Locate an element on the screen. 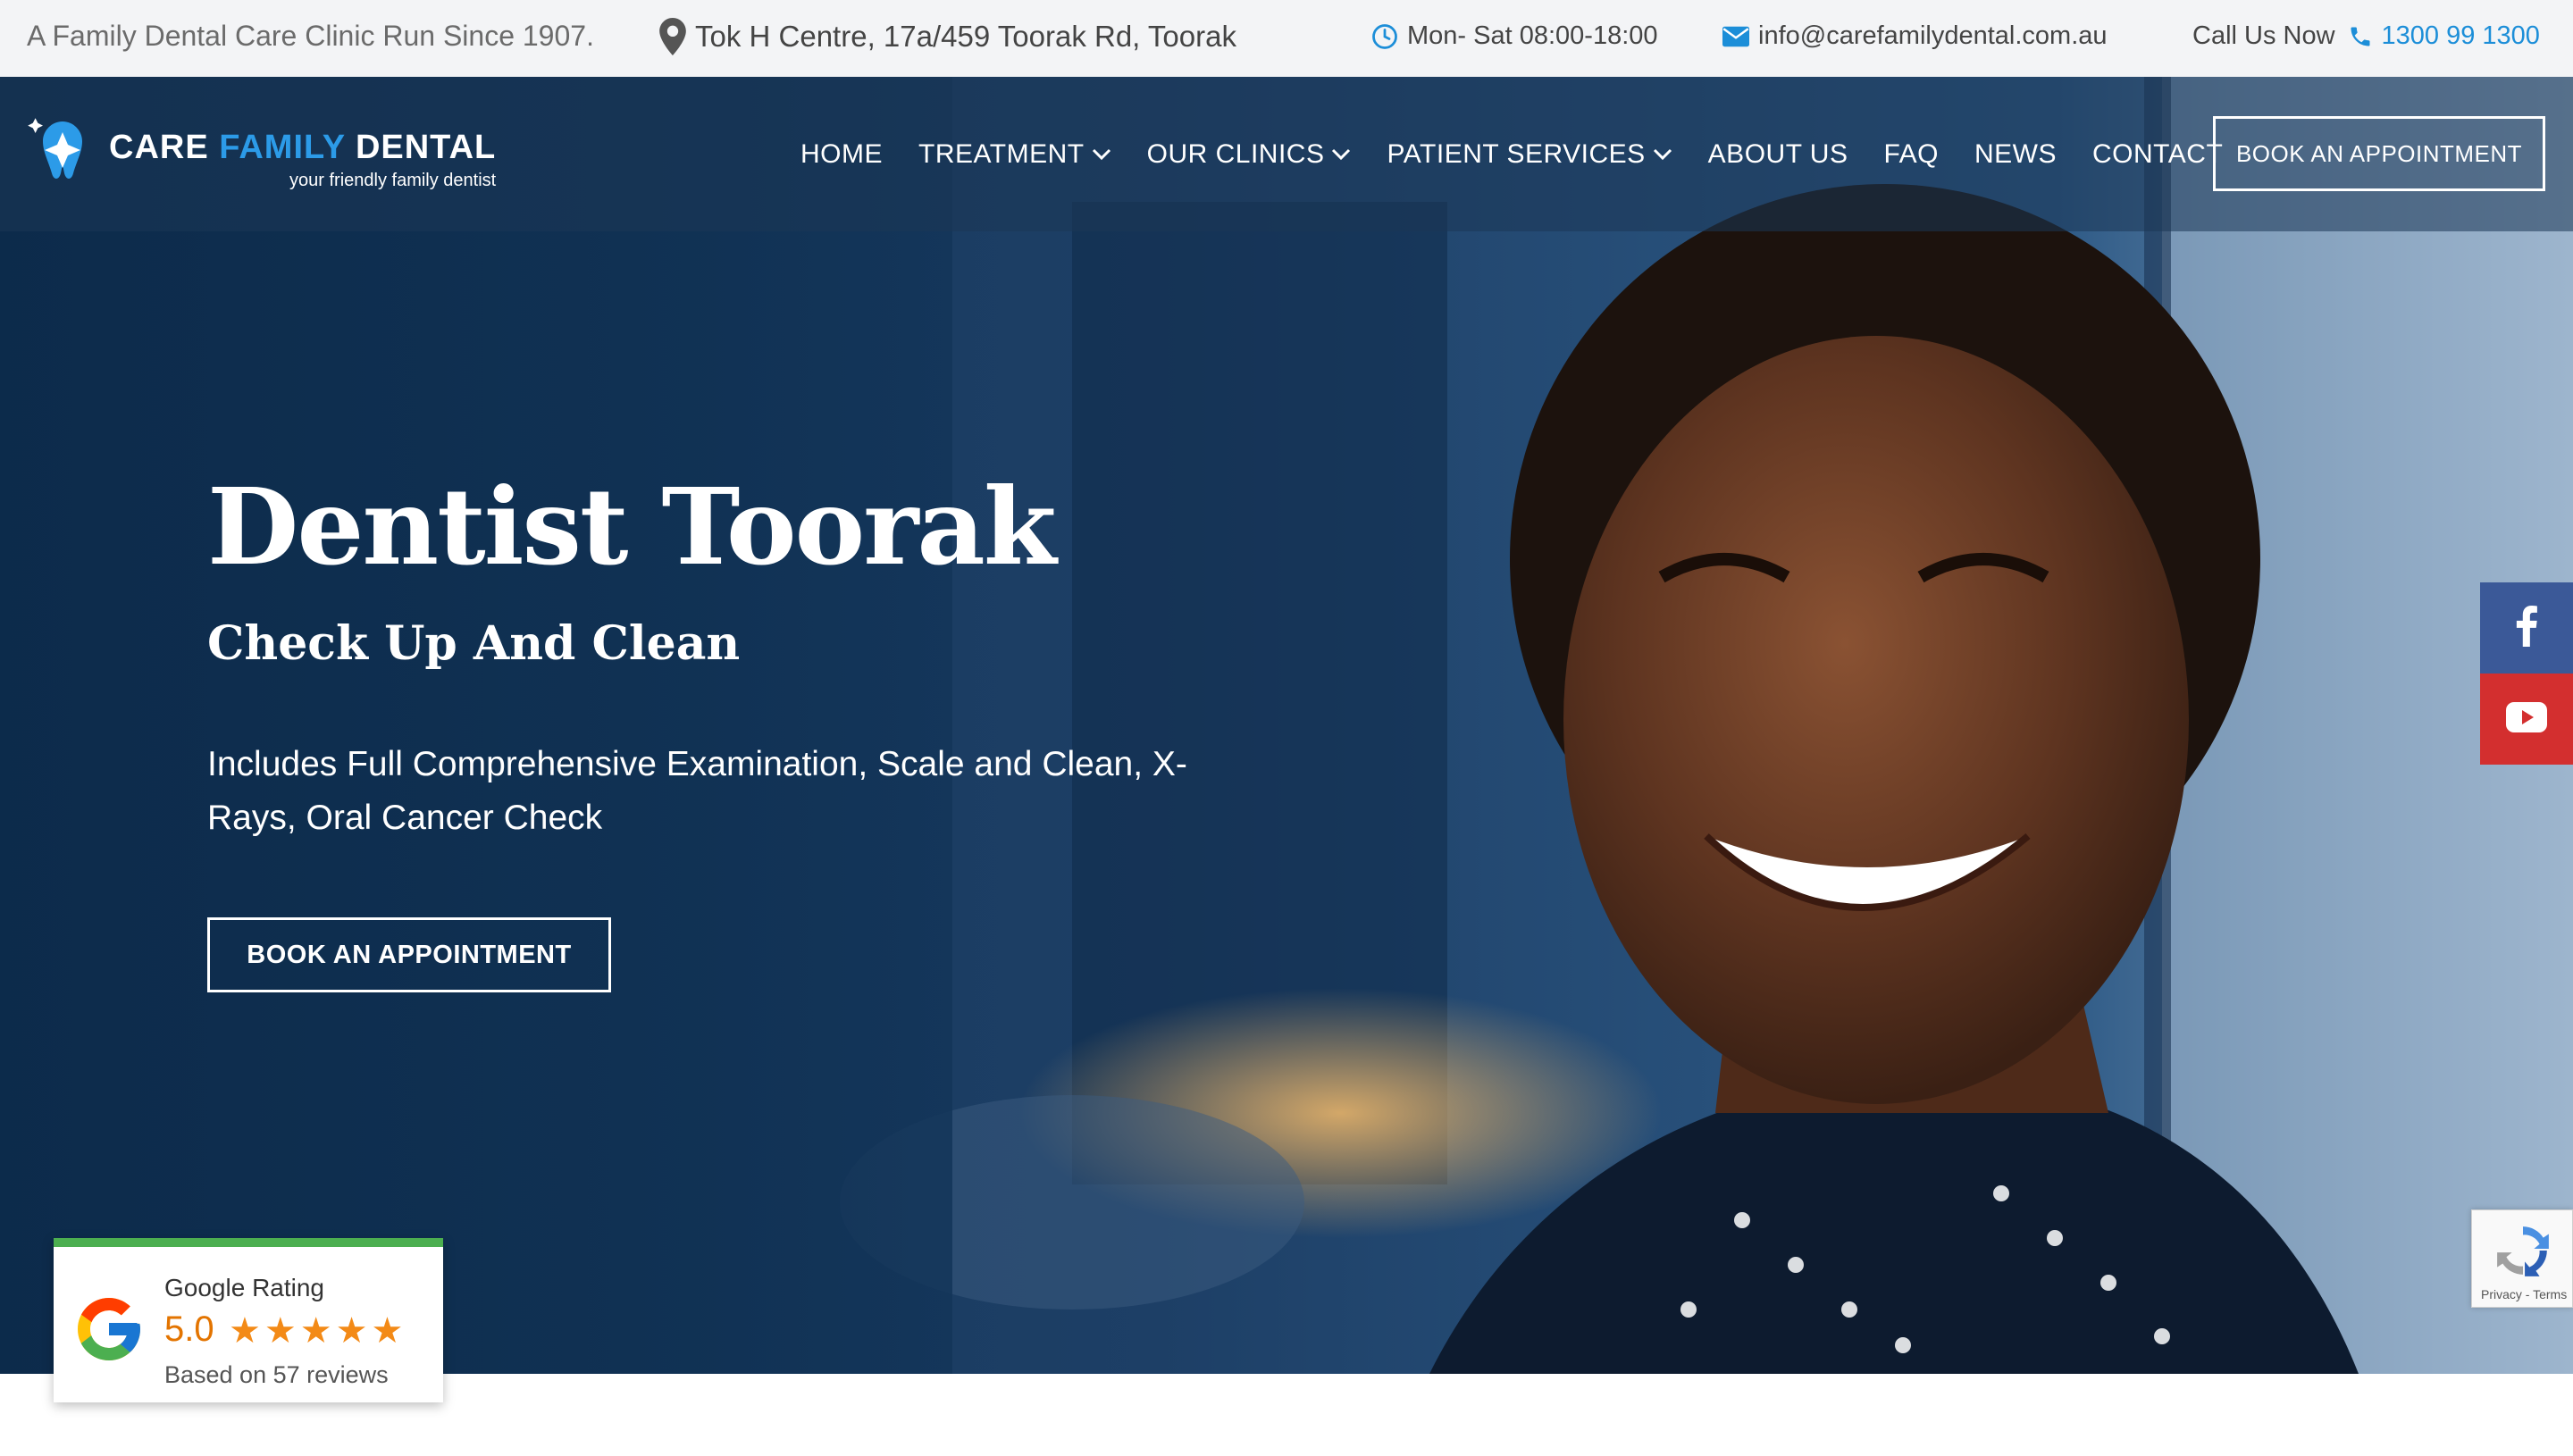 The image size is (2573, 1456). nav-faq: FAQ is located at coordinates (1911, 154).